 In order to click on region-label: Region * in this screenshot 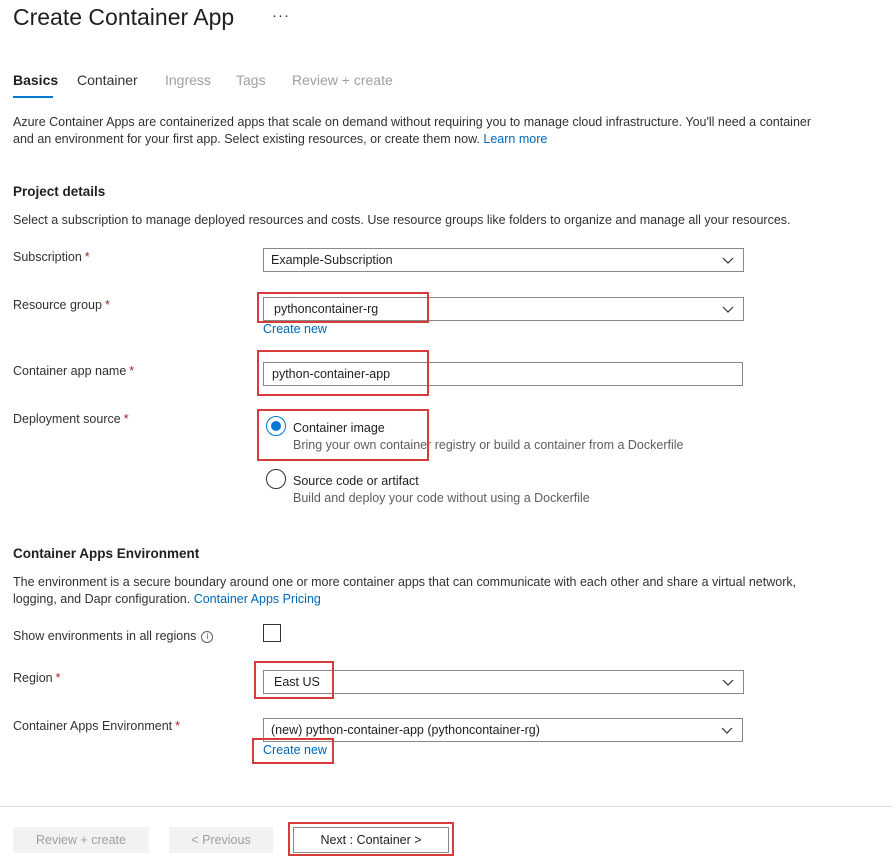, I will do `click(37, 678)`.